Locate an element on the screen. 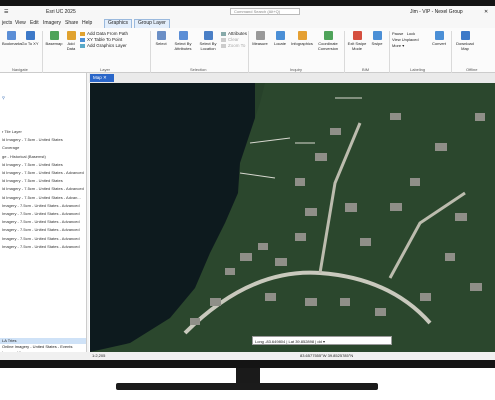 The width and height of the screenshot is (495, 400). menu-share: Share is located at coordinates (71, 23).